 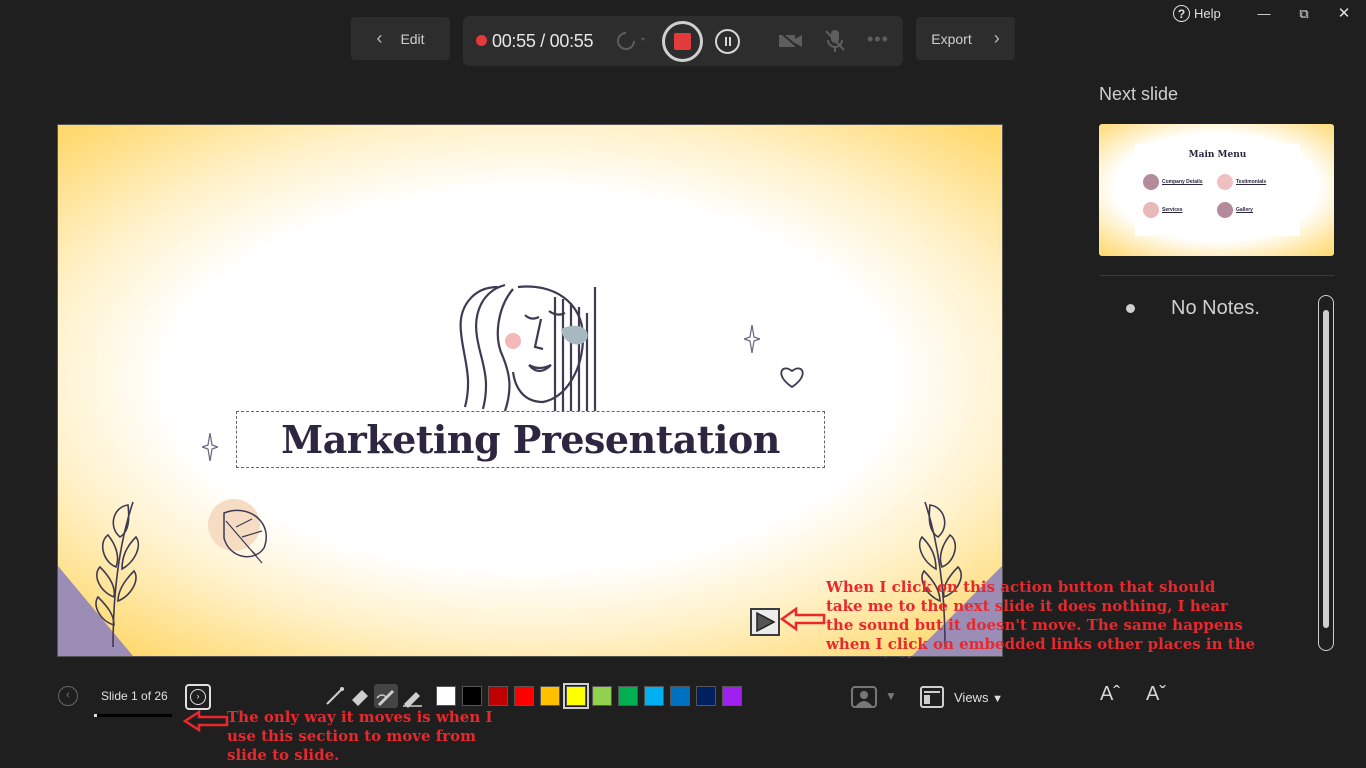 I want to click on slide-progress-bar, so click(x=133, y=715).